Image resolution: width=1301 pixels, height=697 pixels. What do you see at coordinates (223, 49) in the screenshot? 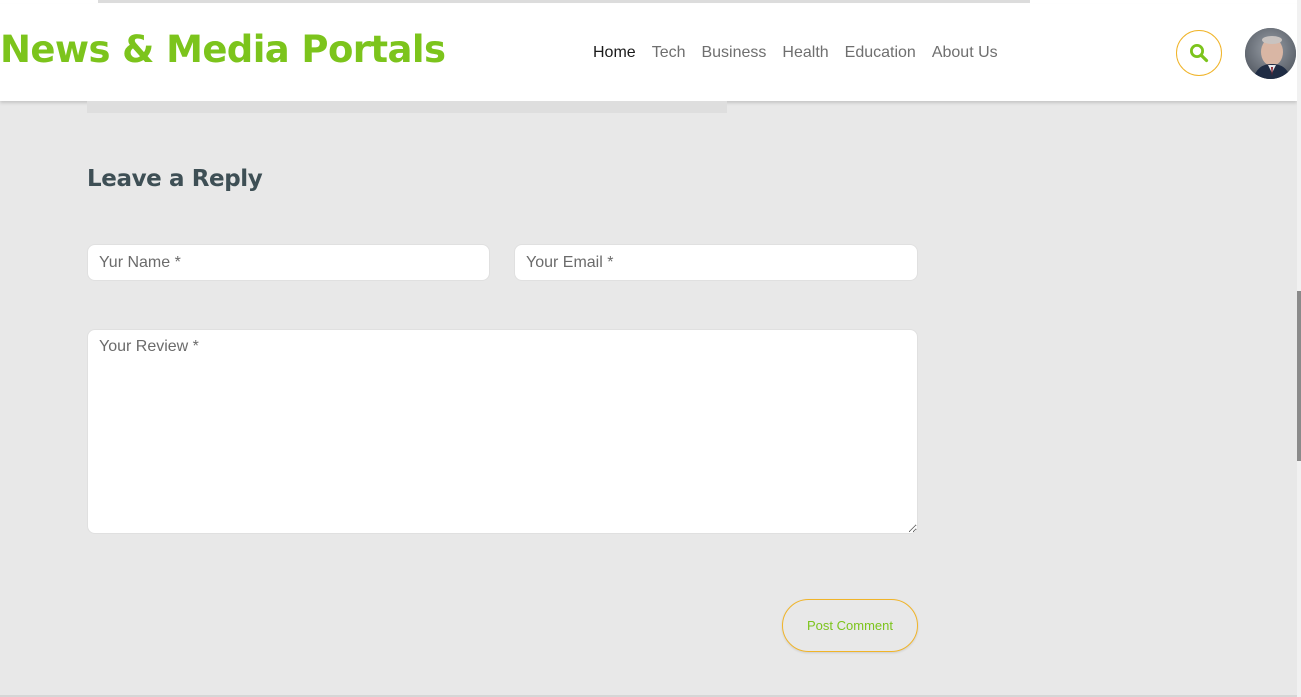
I see `site-logo: News & Media Portals` at bounding box center [223, 49].